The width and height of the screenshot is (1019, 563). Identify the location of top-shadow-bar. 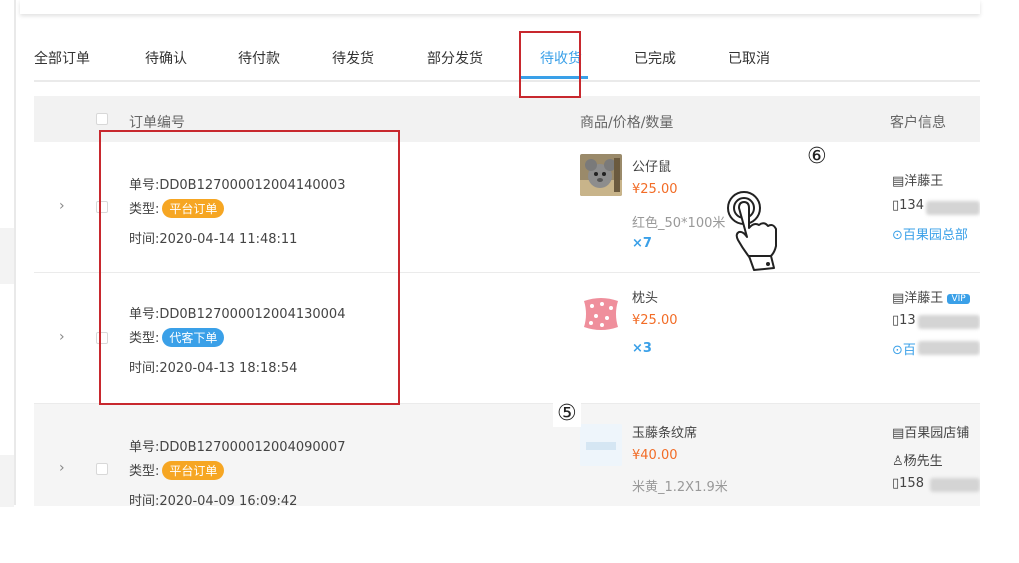
(500, 7).